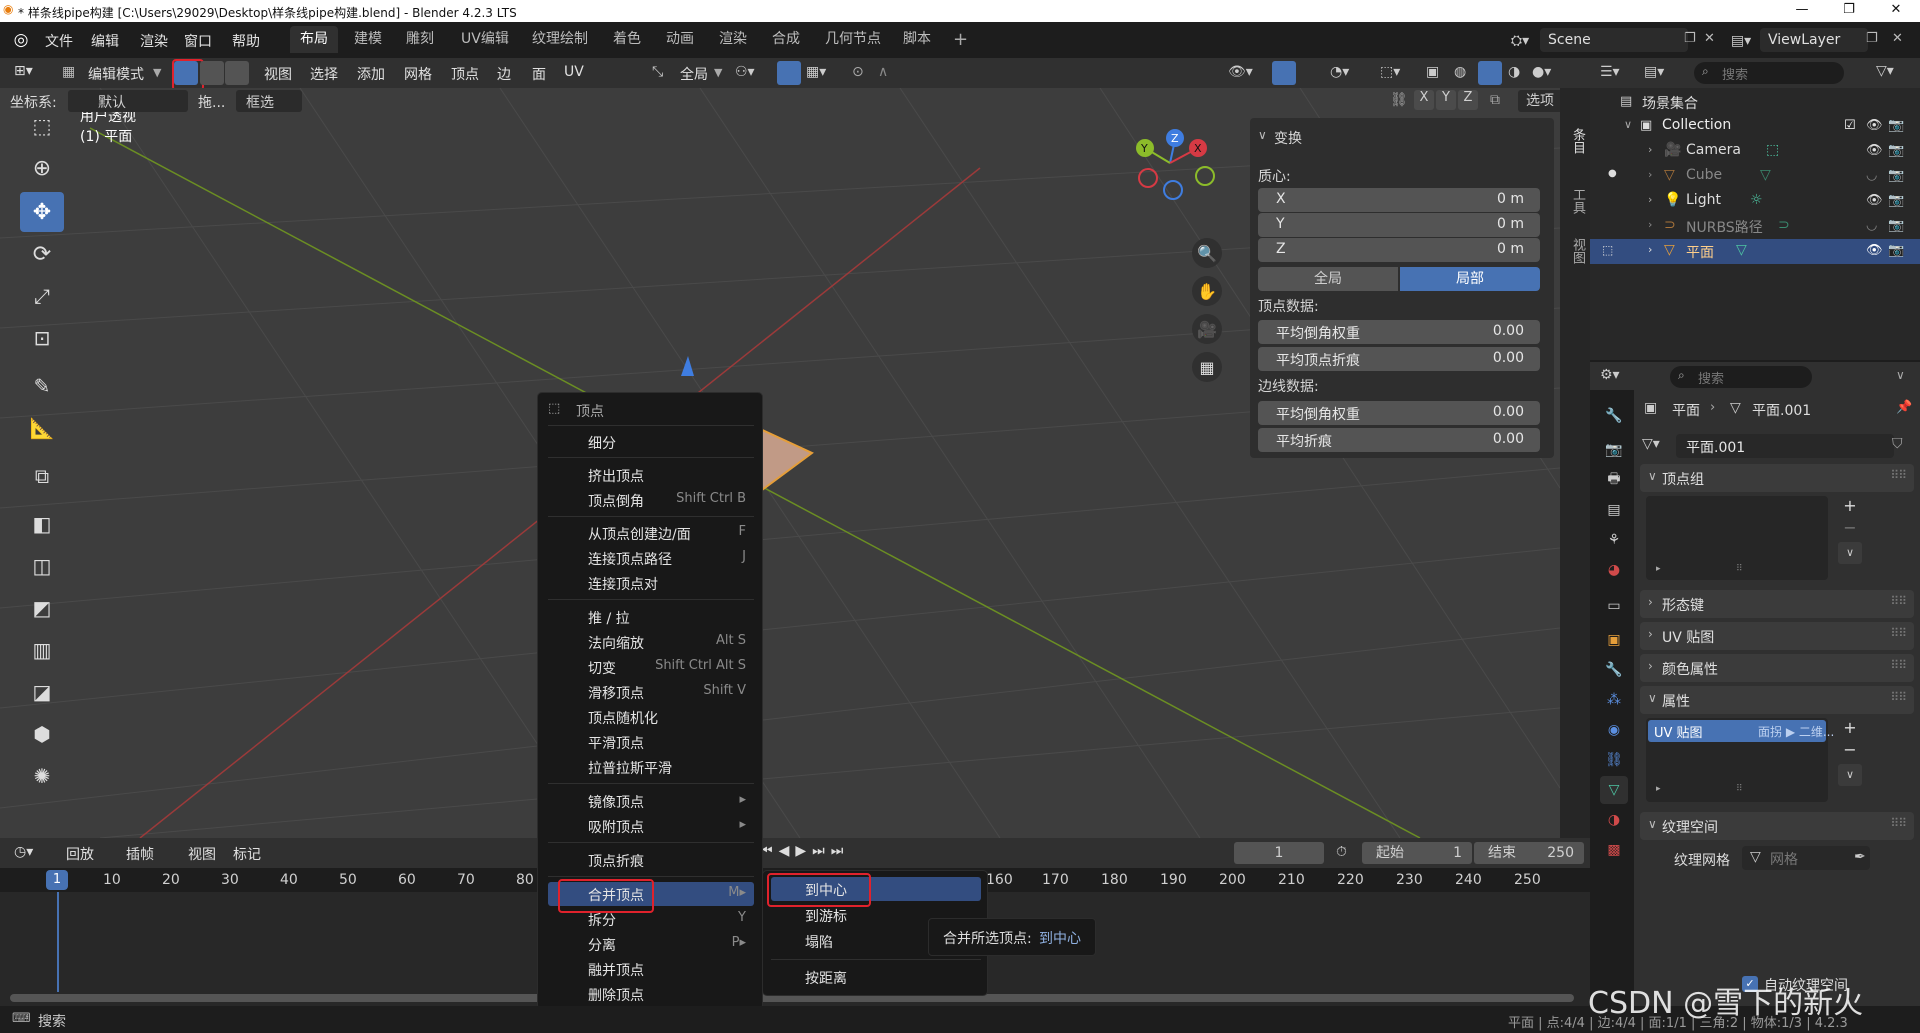 Image resolution: width=1920 pixels, height=1033 pixels. I want to click on tab-compositing: 合成, so click(786, 39).